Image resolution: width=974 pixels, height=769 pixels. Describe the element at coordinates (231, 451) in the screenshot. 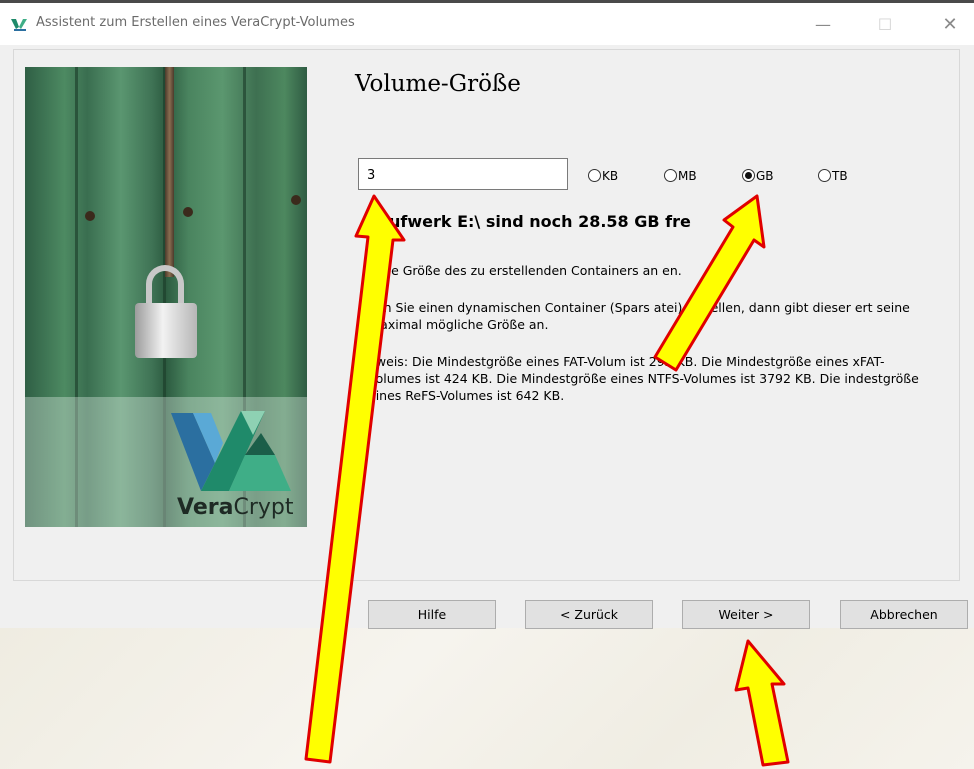

I see `veracrypt-logo-icon` at that location.